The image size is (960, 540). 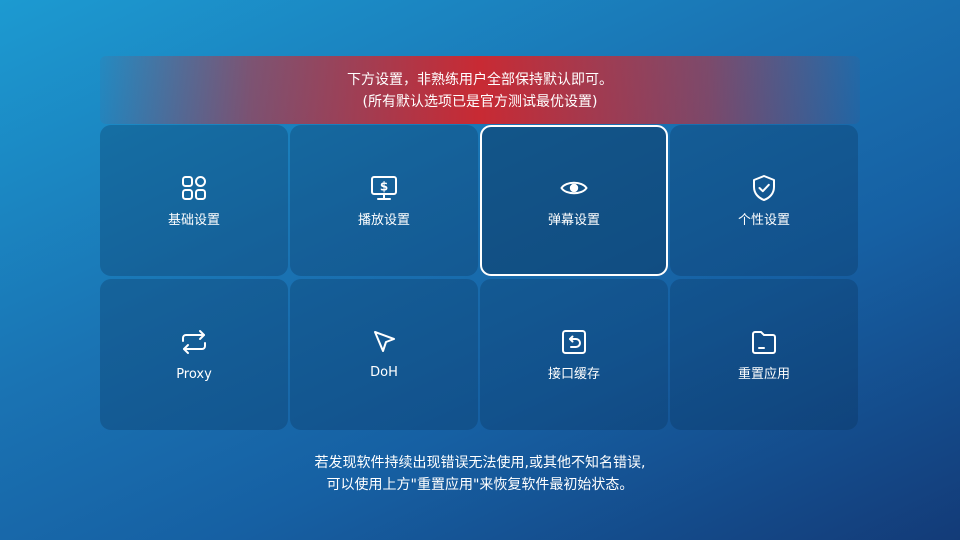 What do you see at coordinates (480, 102) in the screenshot?
I see `banner-line-2: (所有默认选项已是官方测试最优设置)` at bounding box center [480, 102].